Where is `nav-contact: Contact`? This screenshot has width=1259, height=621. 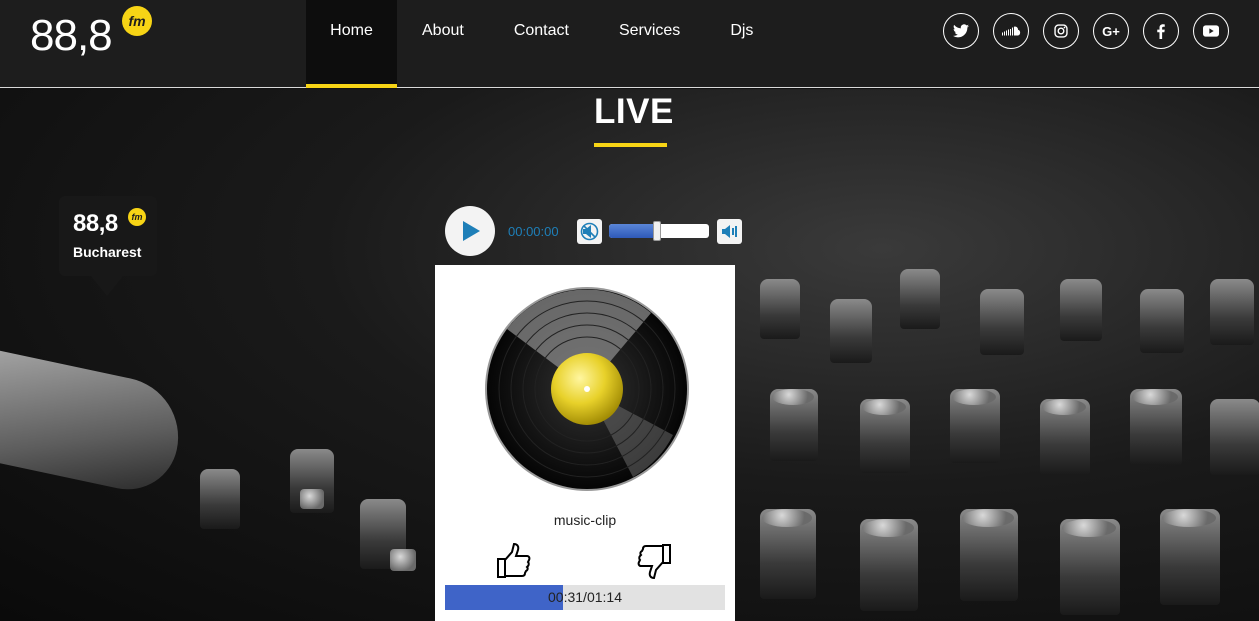 nav-contact: Contact is located at coordinates (541, 44).